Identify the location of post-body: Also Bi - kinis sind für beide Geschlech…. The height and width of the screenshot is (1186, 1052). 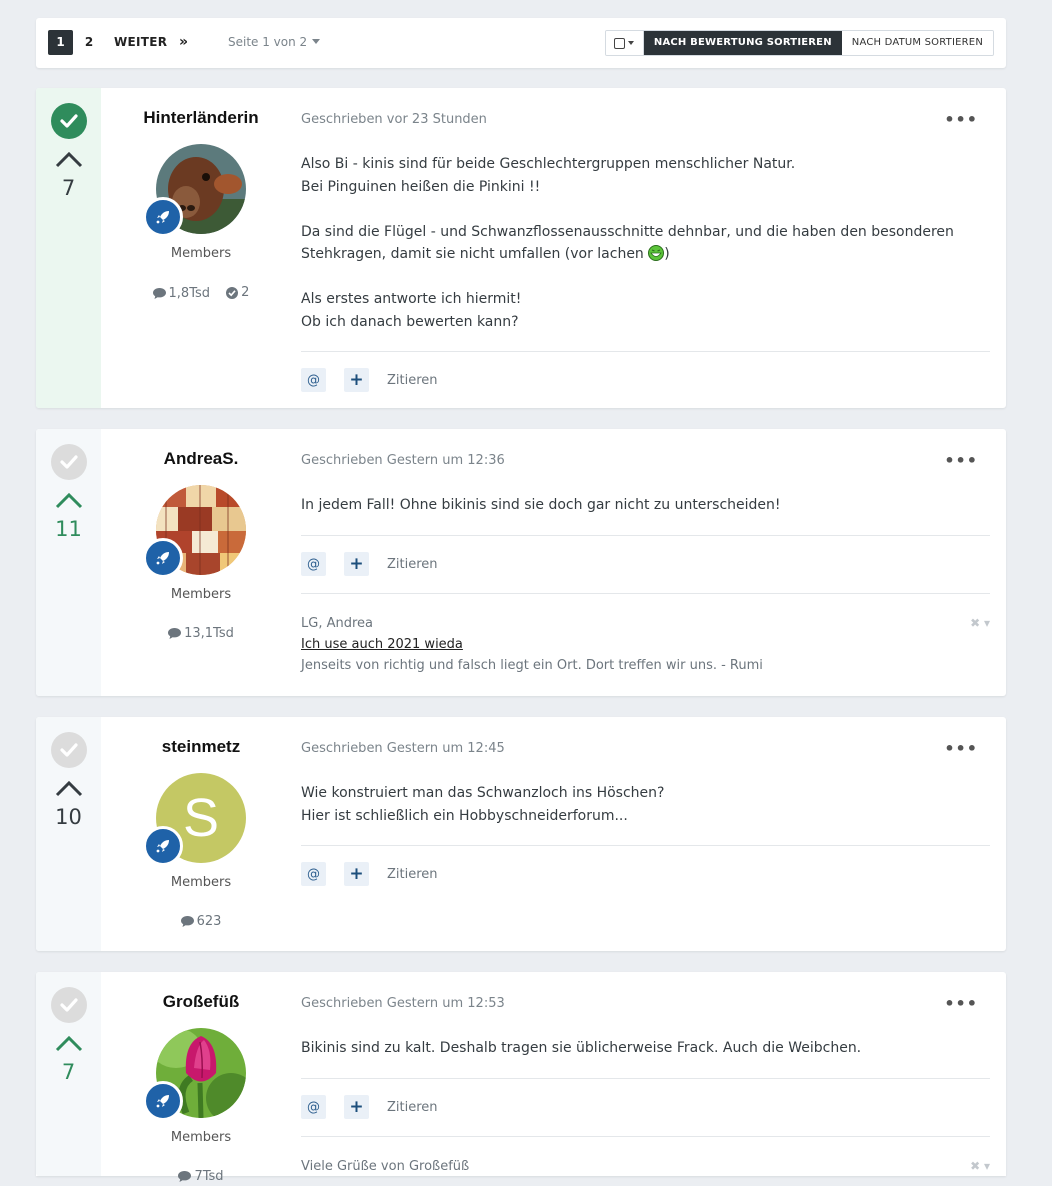
(645, 243).